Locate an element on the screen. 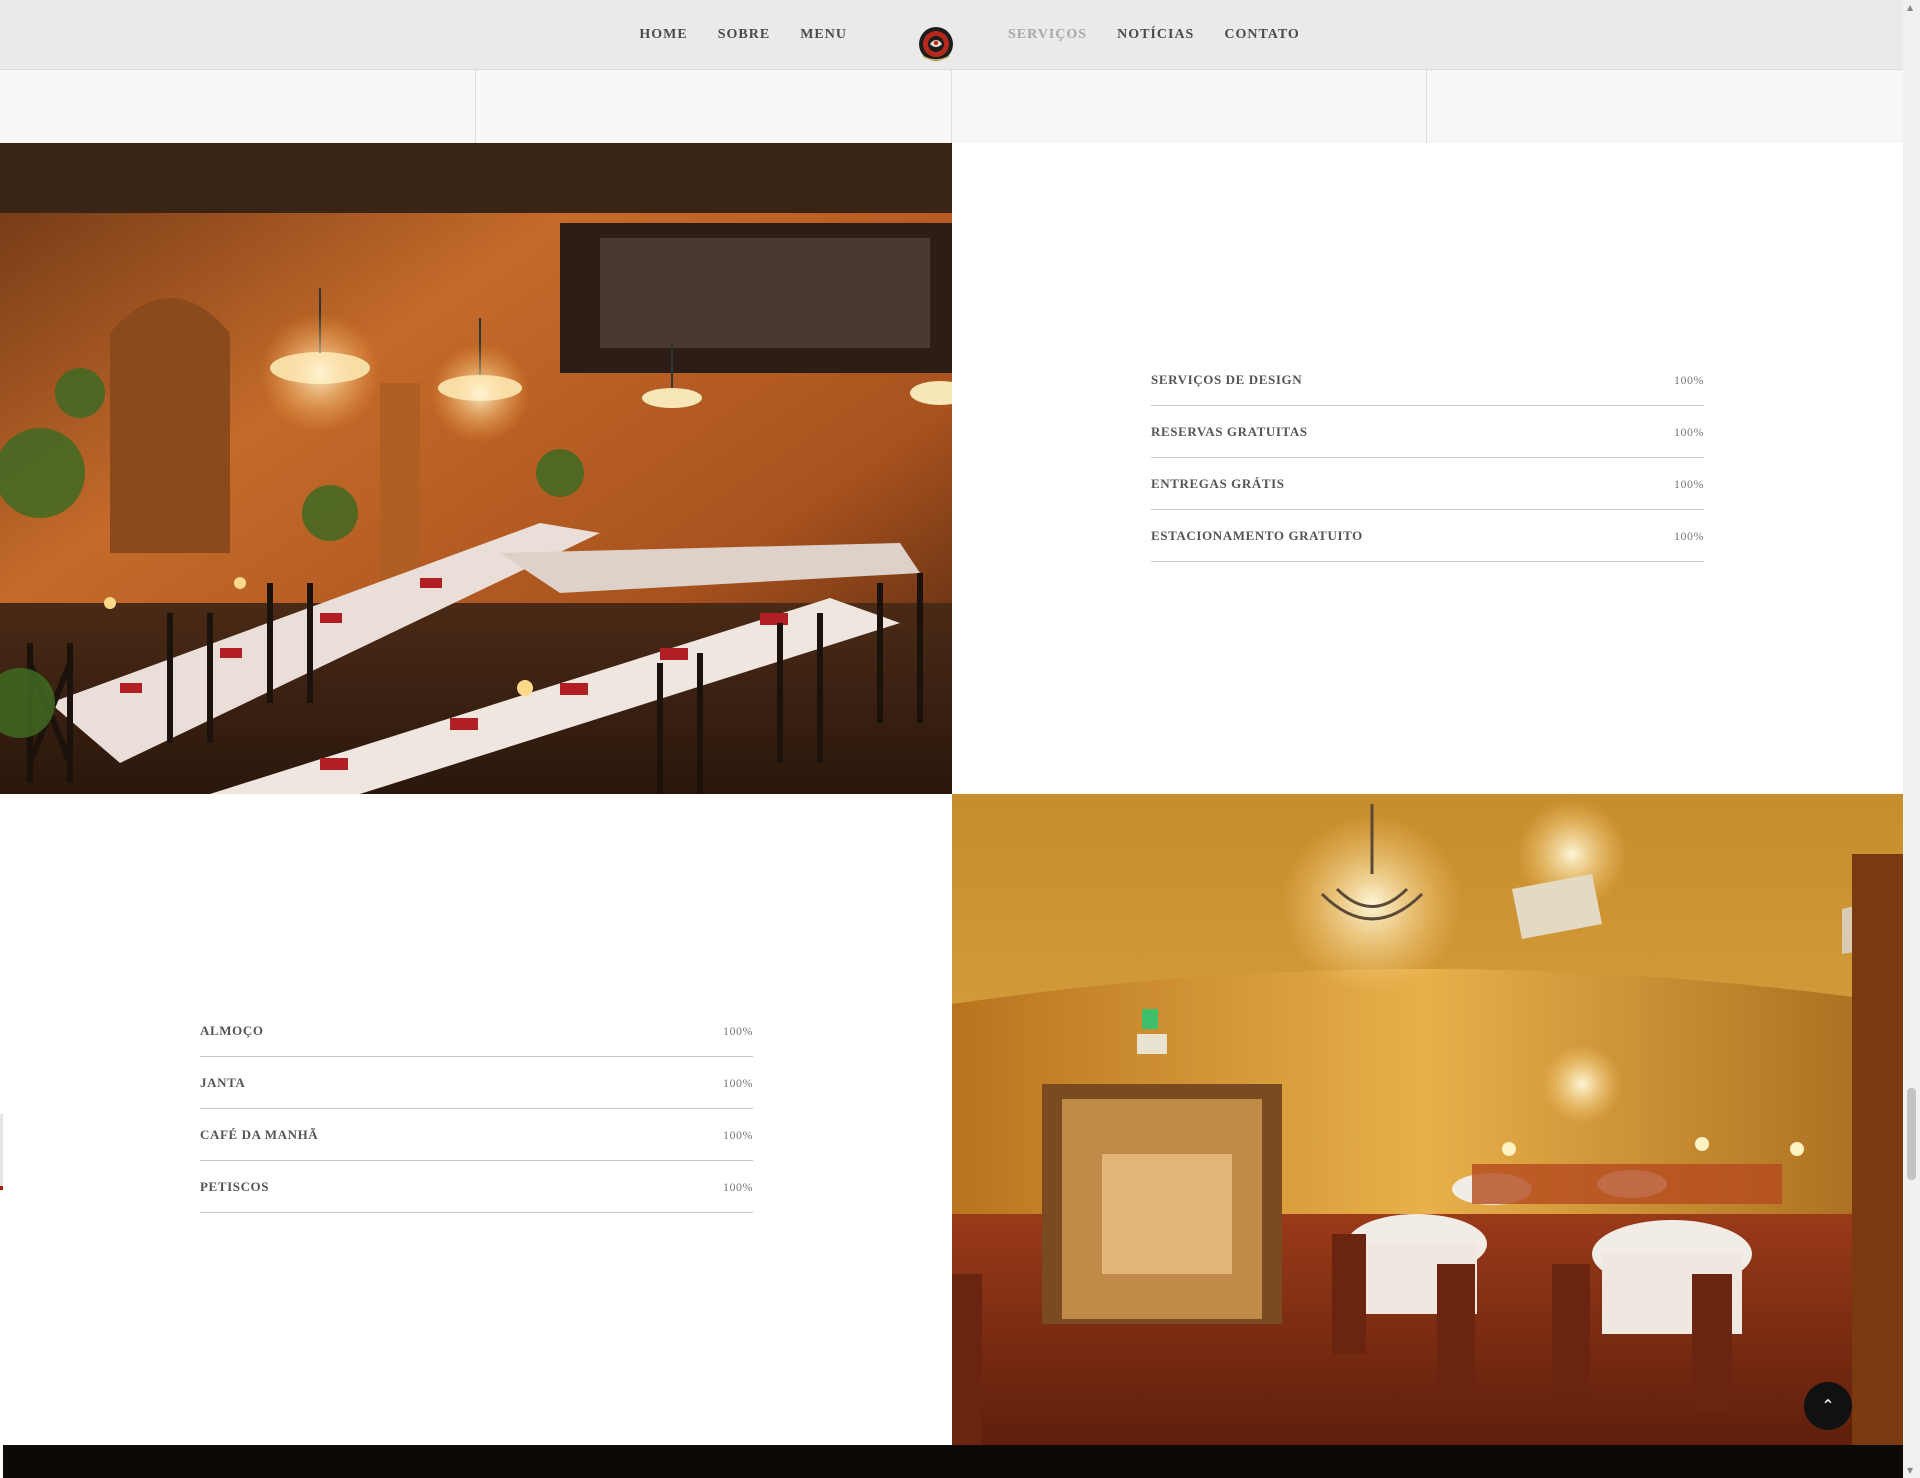 This screenshot has height=1478, width=1920. side-tab-handle is located at coordinates (1, 1152).